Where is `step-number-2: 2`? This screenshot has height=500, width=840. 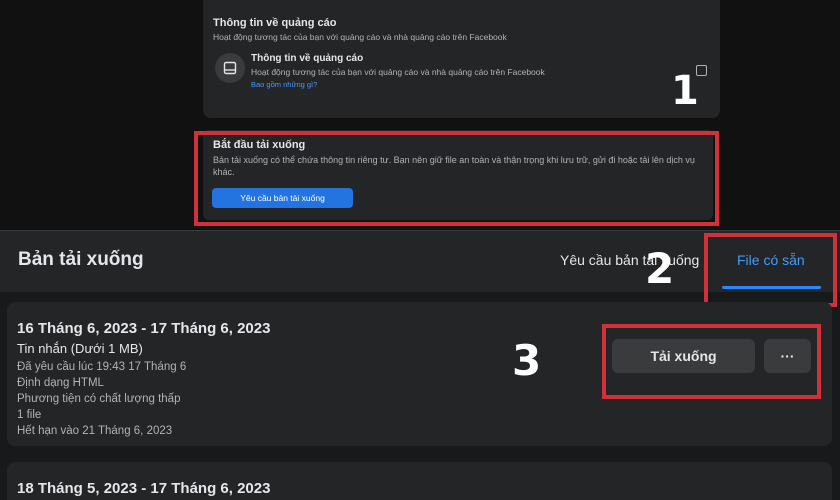 step-number-2: 2 is located at coordinates (660, 268).